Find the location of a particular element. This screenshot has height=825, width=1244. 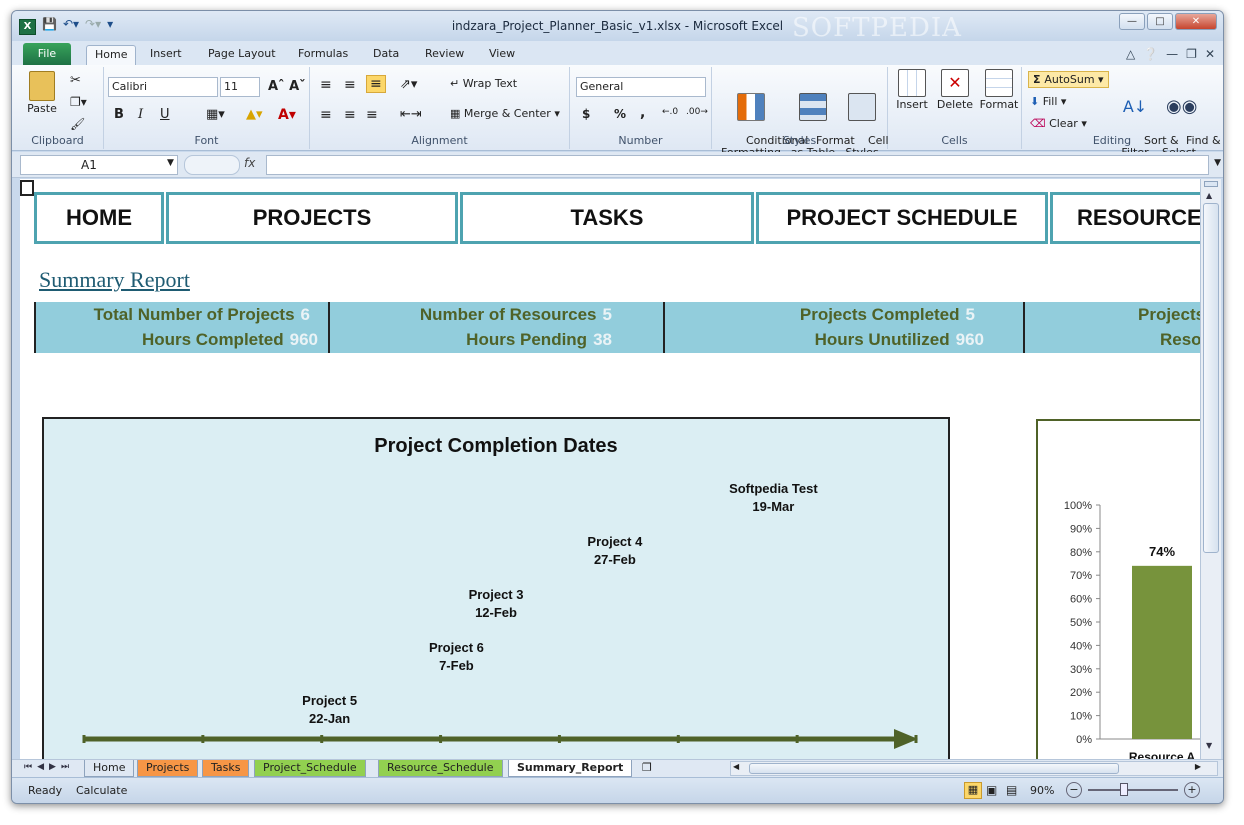

h-scroll-thumb is located at coordinates (934, 768).